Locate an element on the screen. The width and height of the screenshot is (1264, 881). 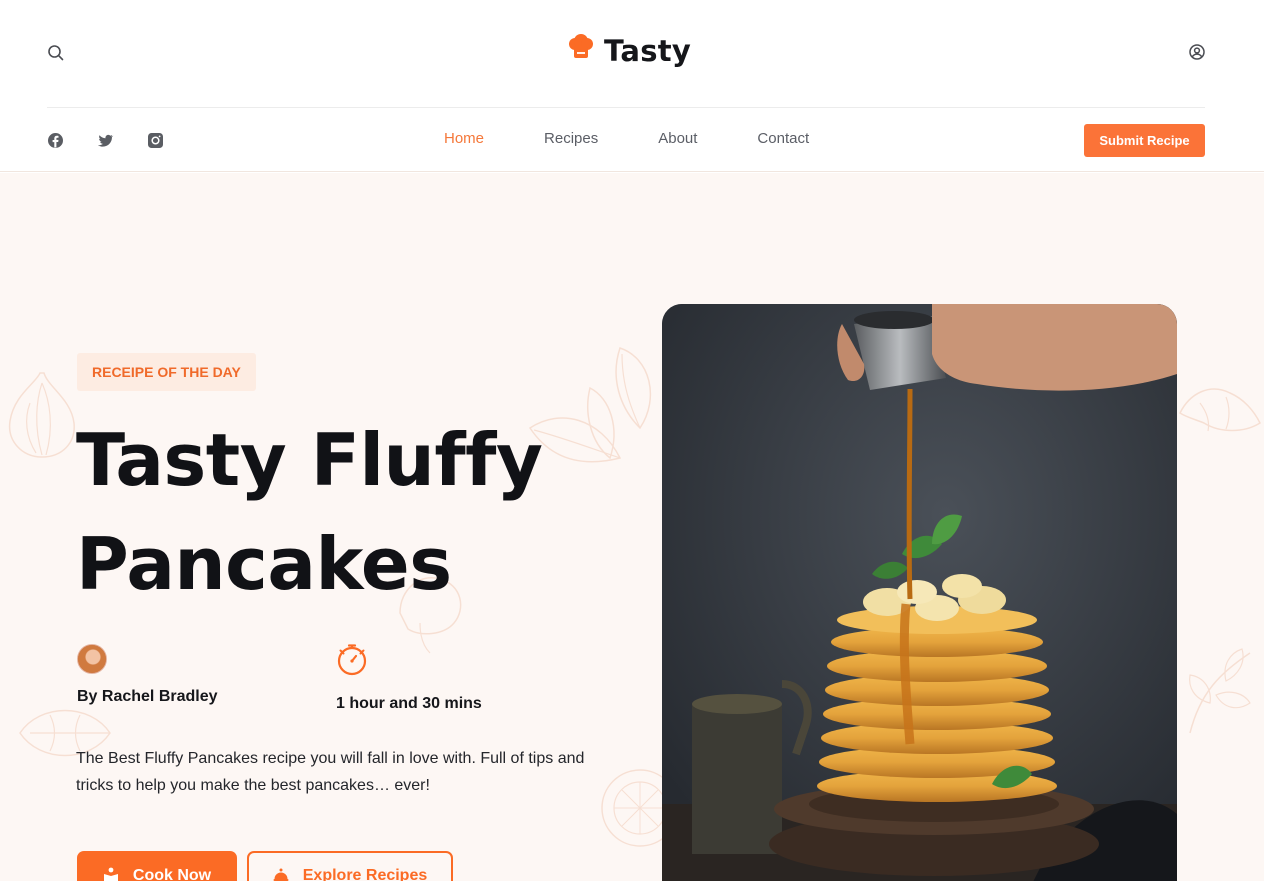
main-navbar: Home Recipes About Contact Submit Recipe is located at coordinates (632, 140).